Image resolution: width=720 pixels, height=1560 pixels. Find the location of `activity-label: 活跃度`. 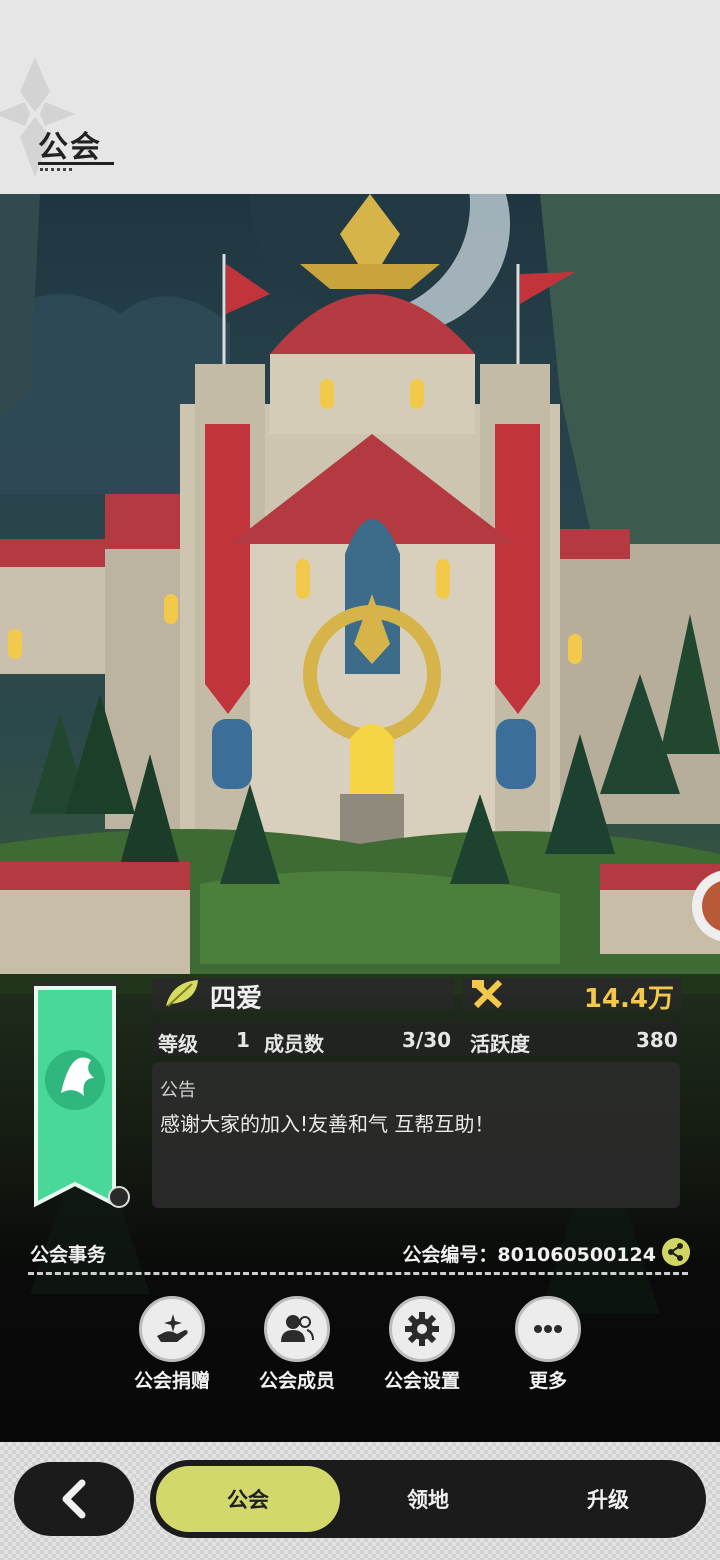

activity-label: 活跃度 is located at coordinates (500, 1044).